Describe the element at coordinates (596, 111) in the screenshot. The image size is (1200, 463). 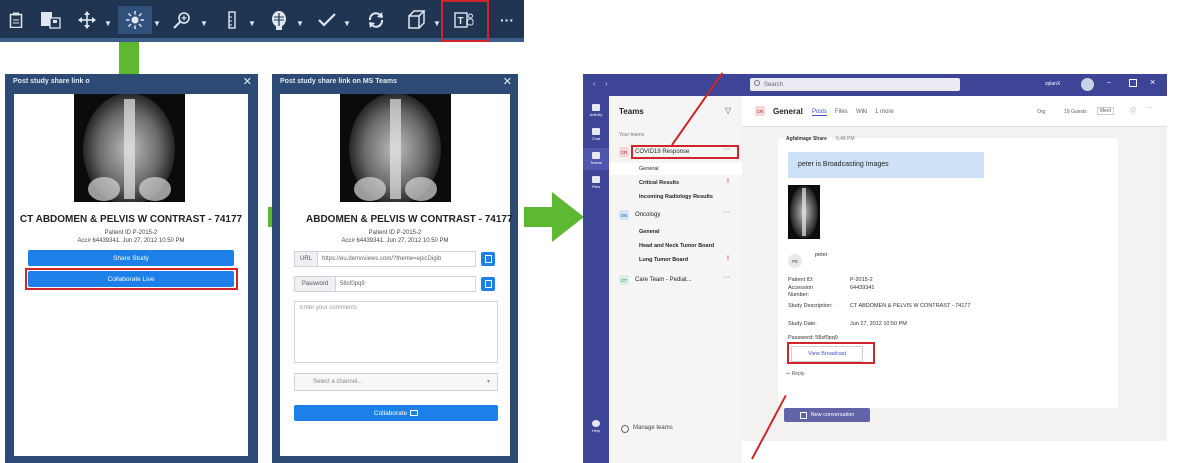
I see `rail-activity: Activity` at that location.